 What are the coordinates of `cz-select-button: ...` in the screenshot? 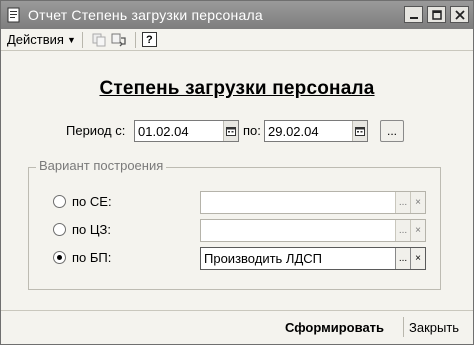 It's located at (402, 230).